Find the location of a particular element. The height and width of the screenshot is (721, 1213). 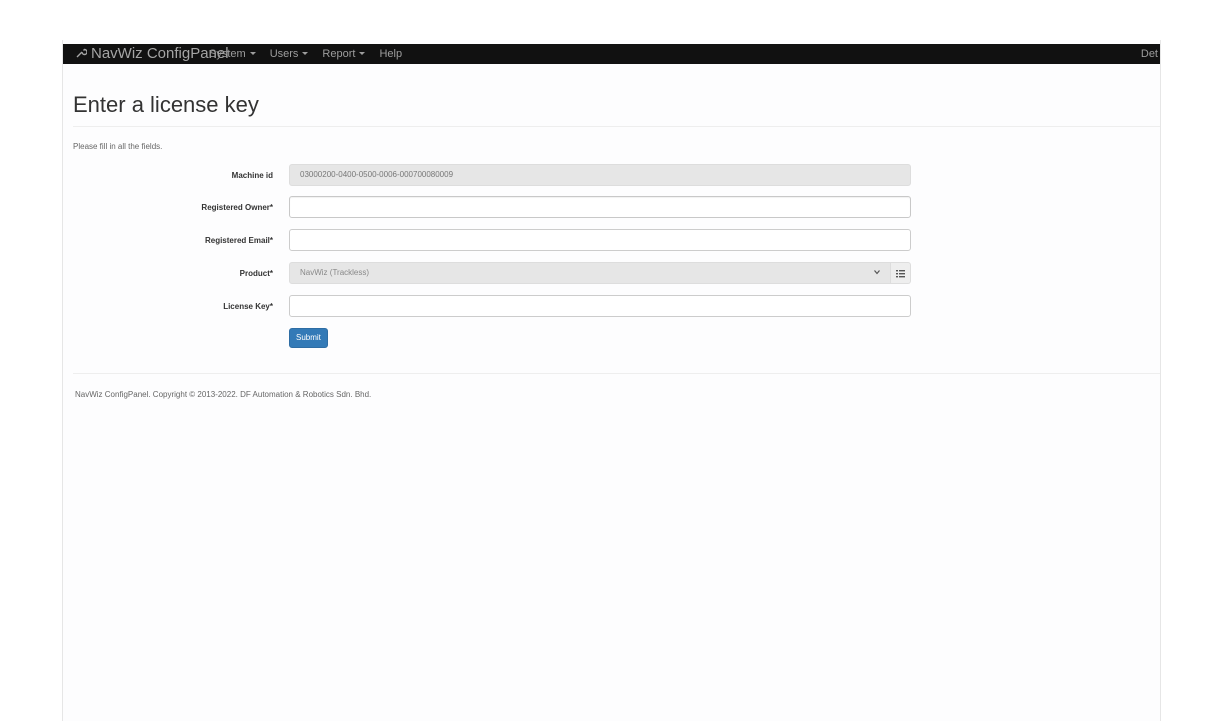

registered-email-row: Registered Email* is located at coordinates (611, 241).